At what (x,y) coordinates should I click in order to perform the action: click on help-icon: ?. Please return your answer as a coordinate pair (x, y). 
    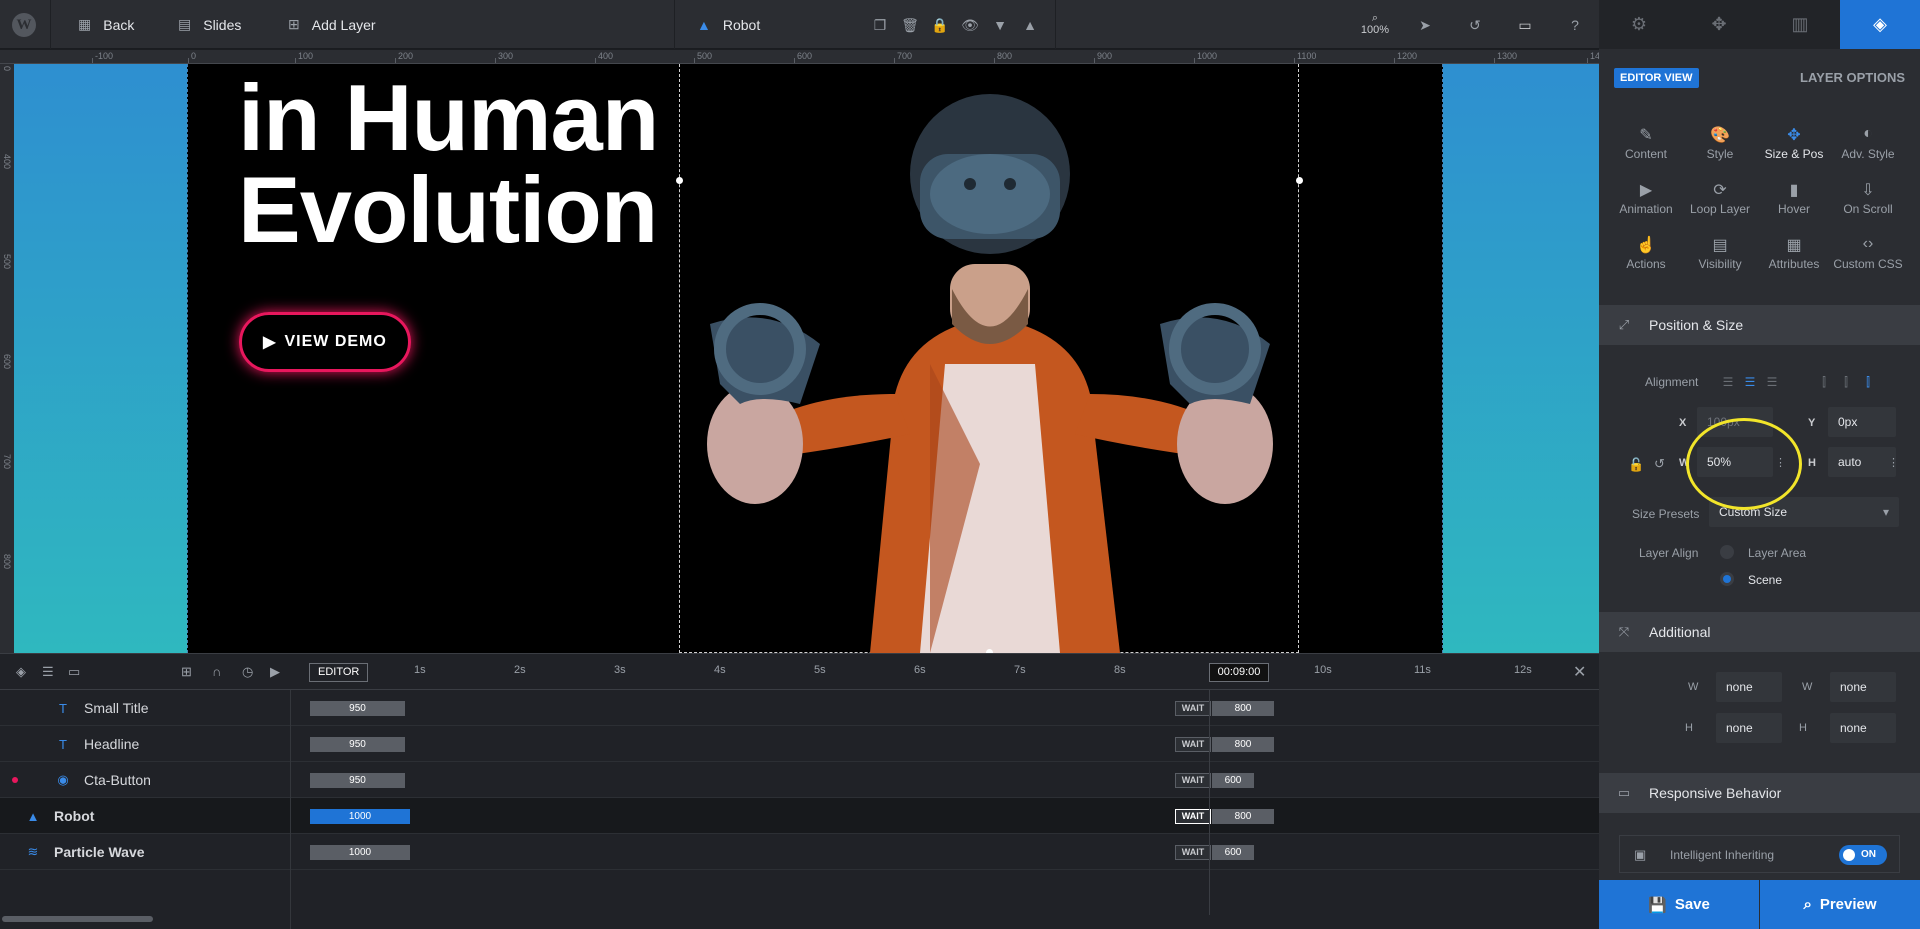
    Looking at the image, I should click on (1575, 25).